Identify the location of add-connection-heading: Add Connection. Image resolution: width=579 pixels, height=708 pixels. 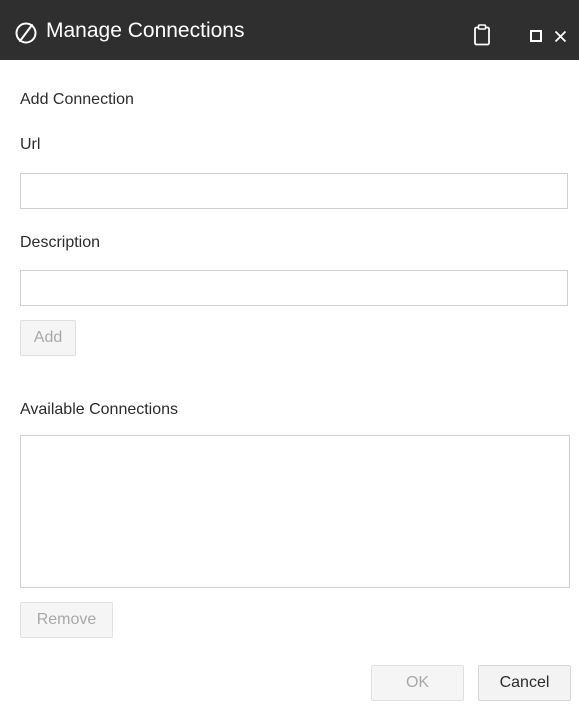
(77, 99).